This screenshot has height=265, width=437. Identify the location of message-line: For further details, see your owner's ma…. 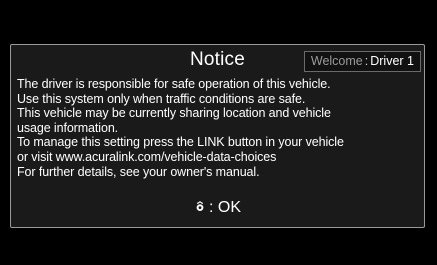
(138, 171).